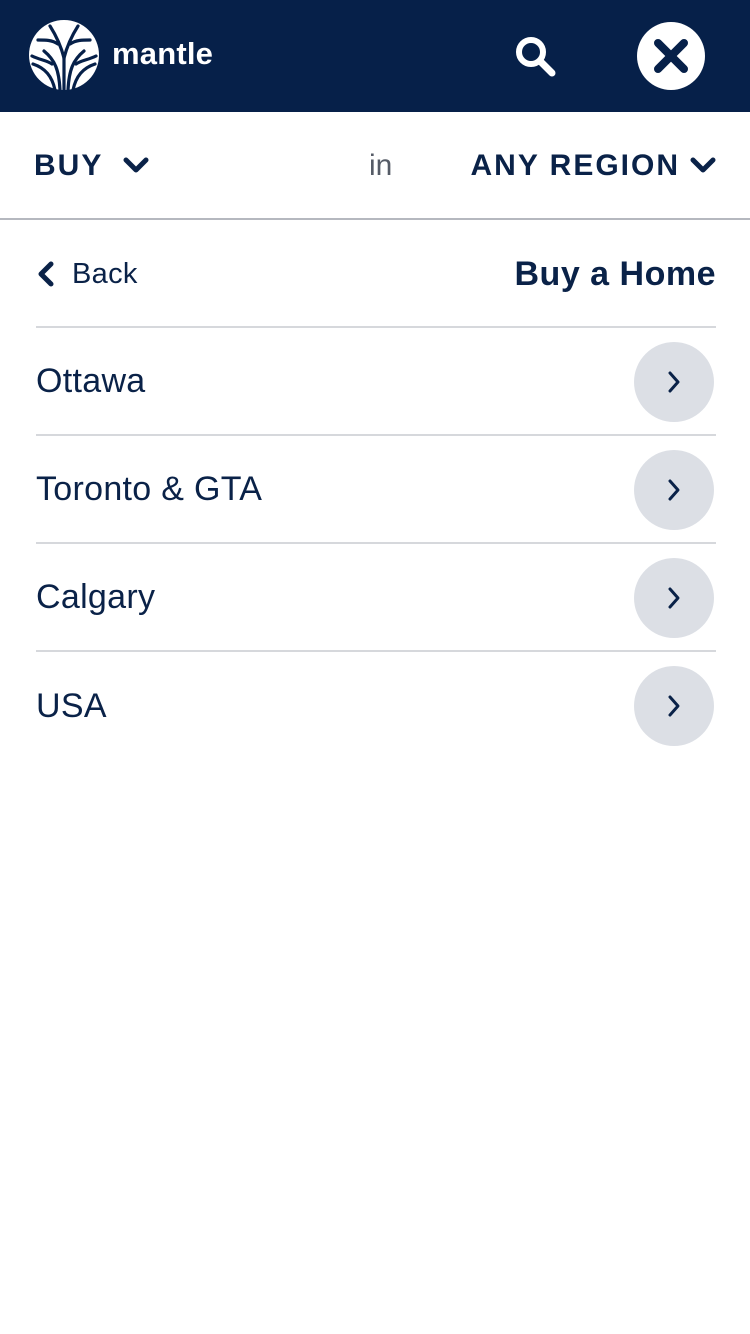  I want to click on search-filter-bar: BUY in ANY REGION, so click(375, 166).